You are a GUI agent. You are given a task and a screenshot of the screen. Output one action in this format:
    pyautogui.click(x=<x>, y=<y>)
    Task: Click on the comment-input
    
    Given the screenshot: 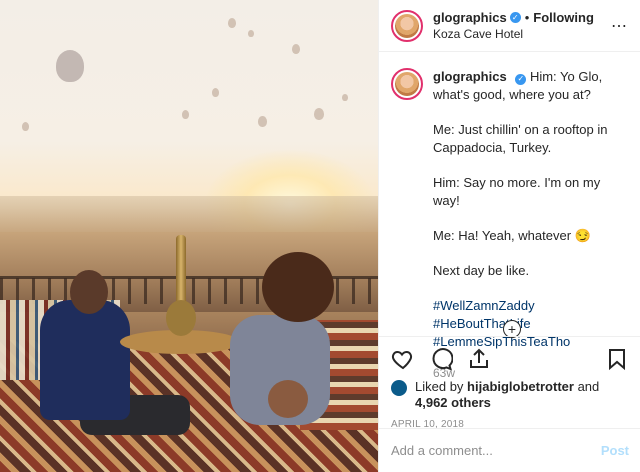 What is the action you would take?
    pyautogui.click(x=496, y=450)
    